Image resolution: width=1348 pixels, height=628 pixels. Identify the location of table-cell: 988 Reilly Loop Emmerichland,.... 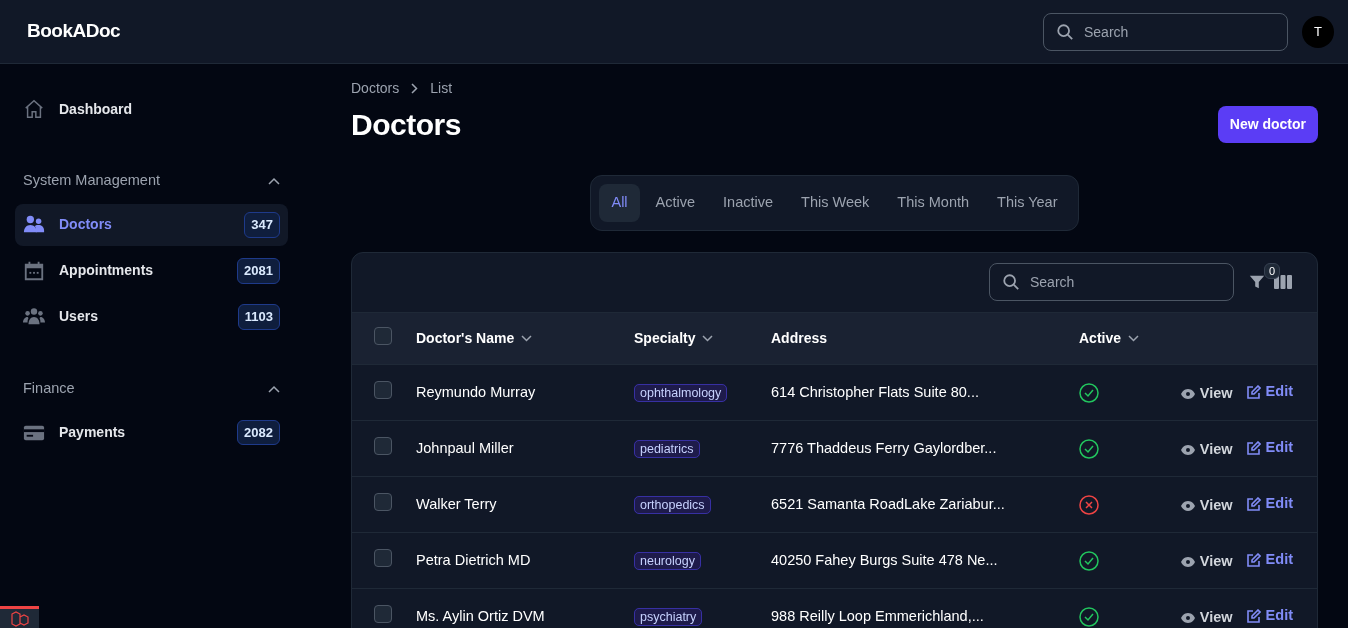
(877, 615).